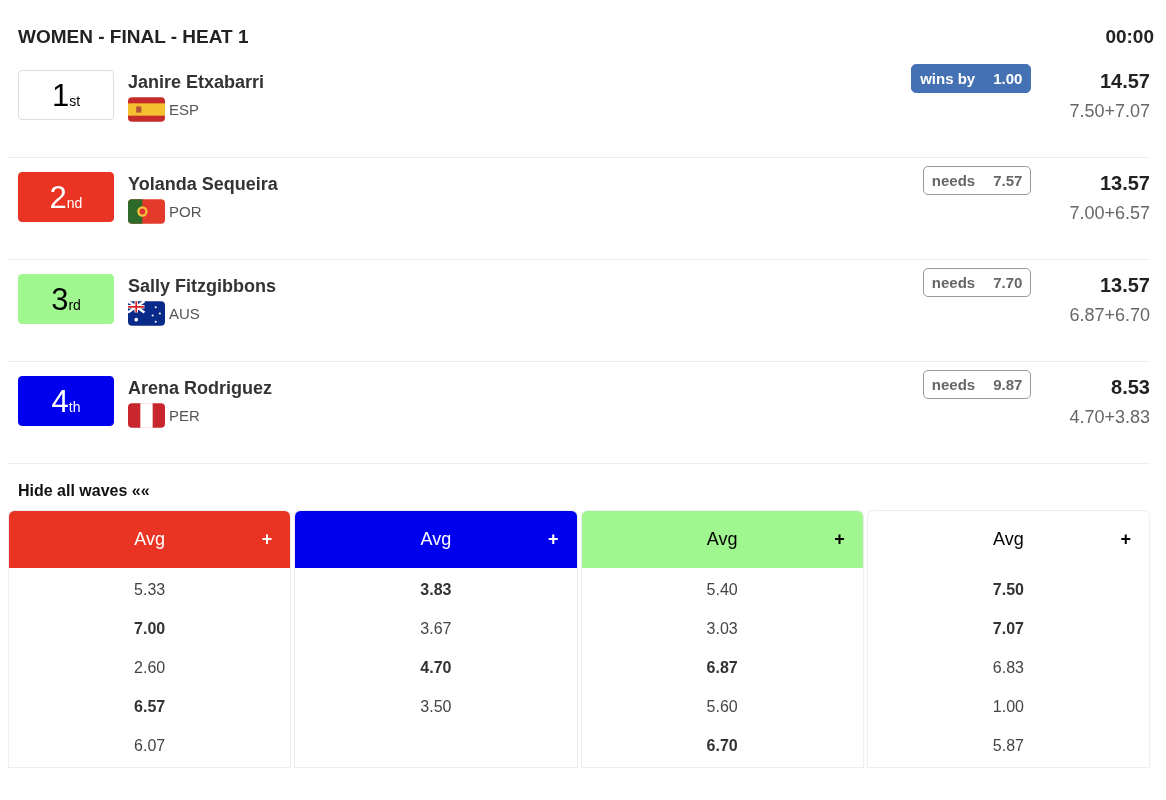 The width and height of the screenshot is (1166, 800). Describe the element at coordinates (722, 668) in the screenshot. I see `wave-score: 6.87` at that location.